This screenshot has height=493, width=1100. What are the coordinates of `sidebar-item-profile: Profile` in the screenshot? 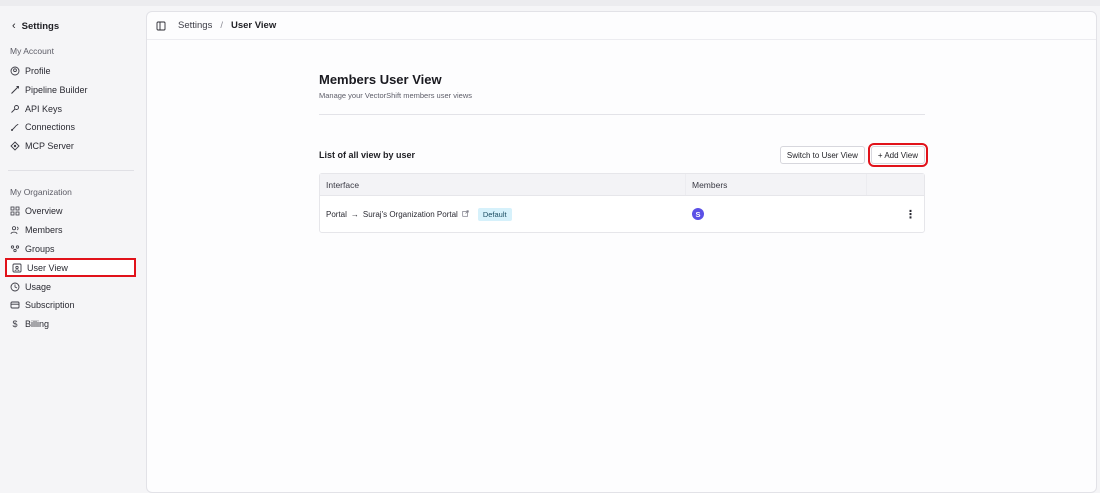 It's located at (30, 71).